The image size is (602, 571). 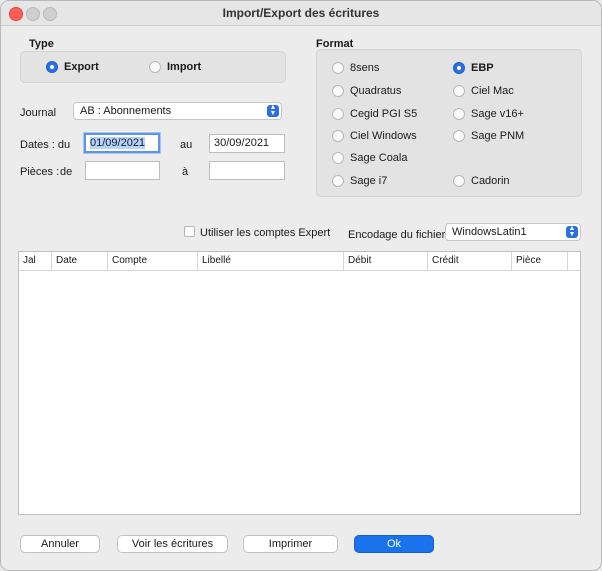 What do you see at coordinates (52, 67) in the screenshot?
I see `radio-export-indicator` at bounding box center [52, 67].